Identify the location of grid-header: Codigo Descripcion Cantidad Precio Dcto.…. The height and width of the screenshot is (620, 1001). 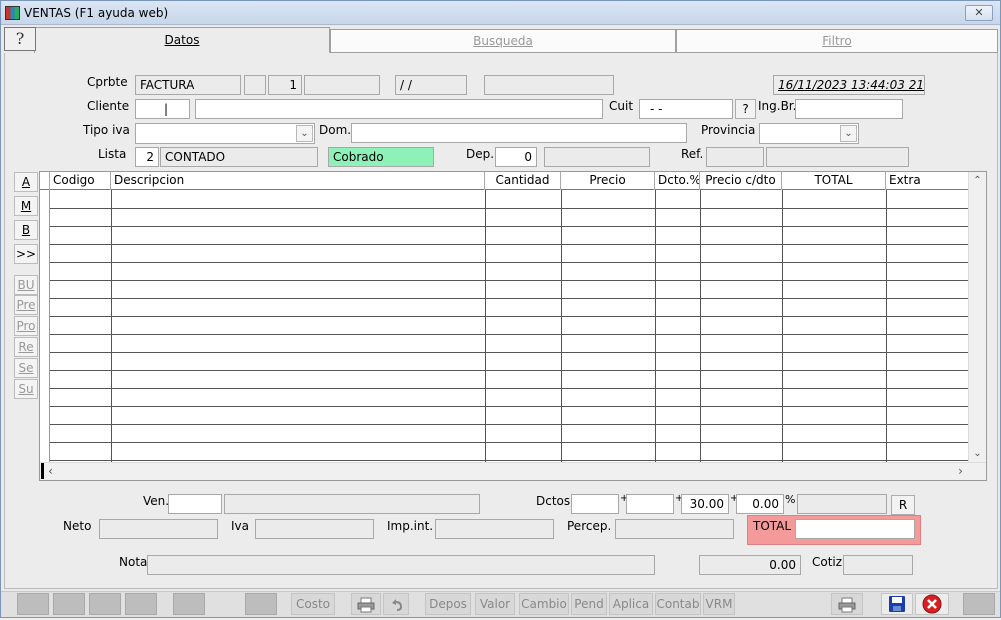
(504, 181).